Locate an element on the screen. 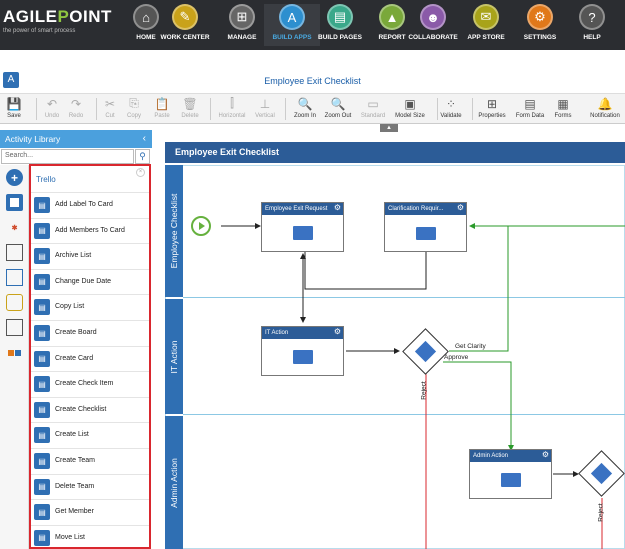  activity-create-team: ▤ Create Team is located at coordinates (90, 460).